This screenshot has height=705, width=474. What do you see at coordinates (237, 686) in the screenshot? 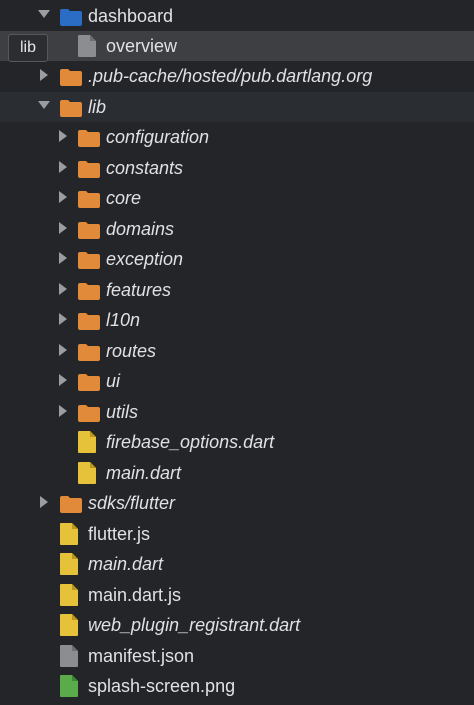
I see `tree-item-splash-screen: splash-screen.png` at bounding box center [237, 686].